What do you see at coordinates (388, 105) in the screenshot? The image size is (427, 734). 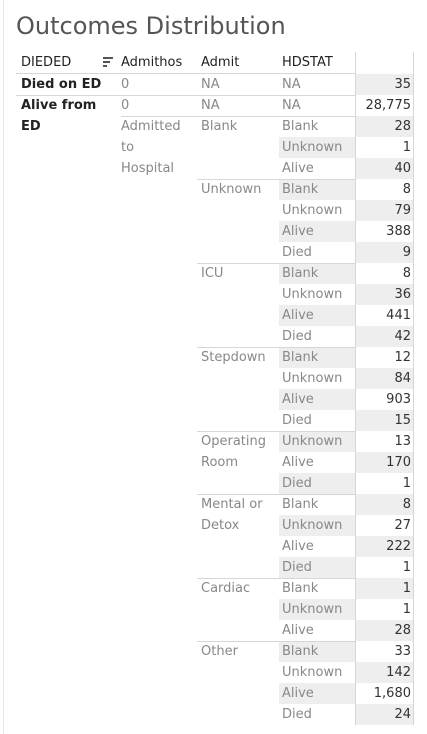 I see `measure-value: 28,775` at bounding box center [388, 105].